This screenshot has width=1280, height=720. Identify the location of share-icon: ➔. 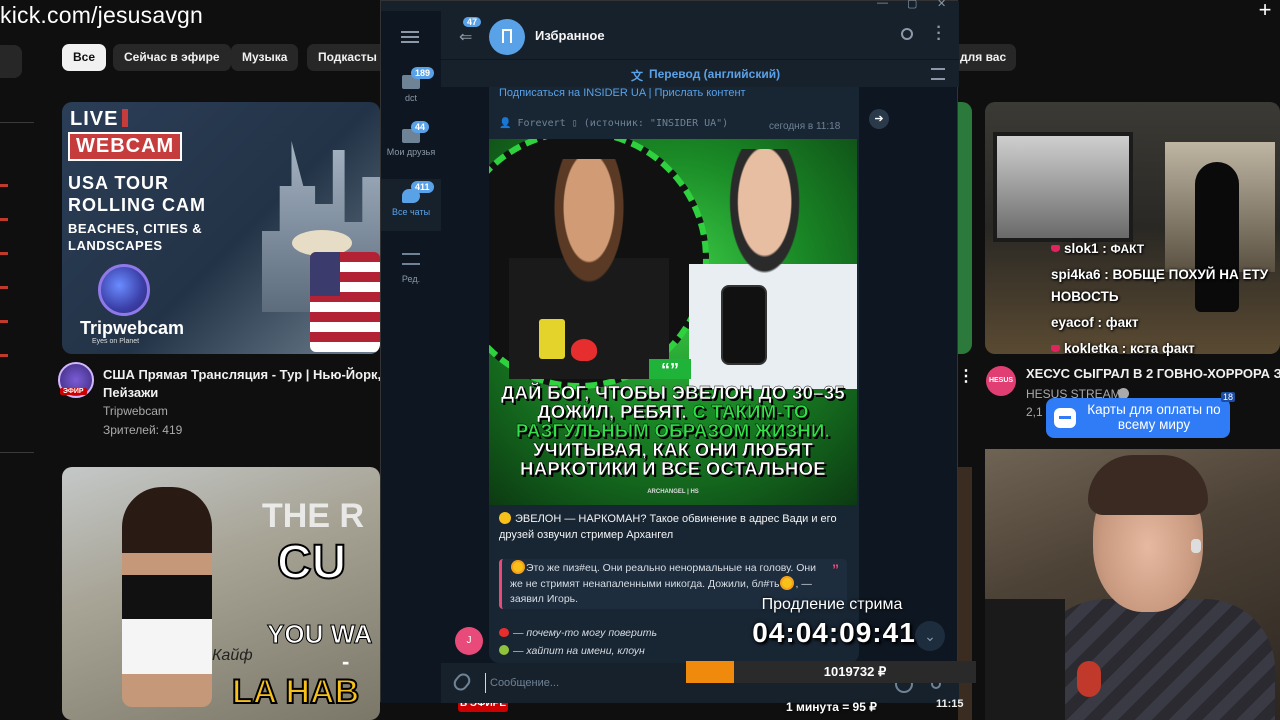
(879, 119).